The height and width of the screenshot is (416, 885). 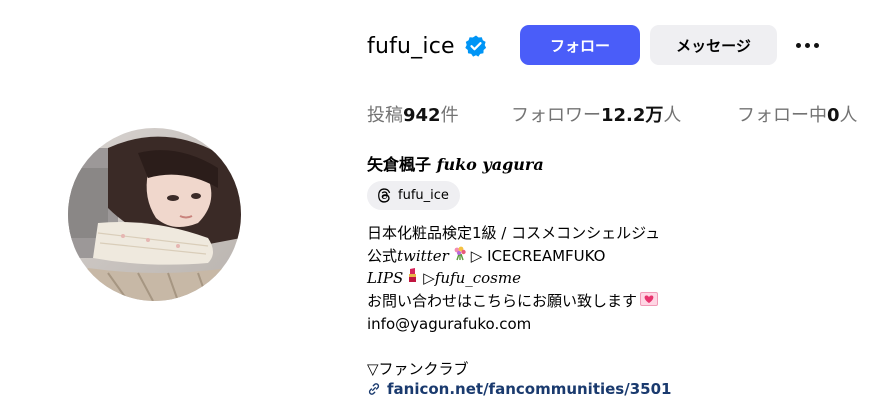 I want to click on stat-followers-count: 12.2万, so click(x=632, y=115).